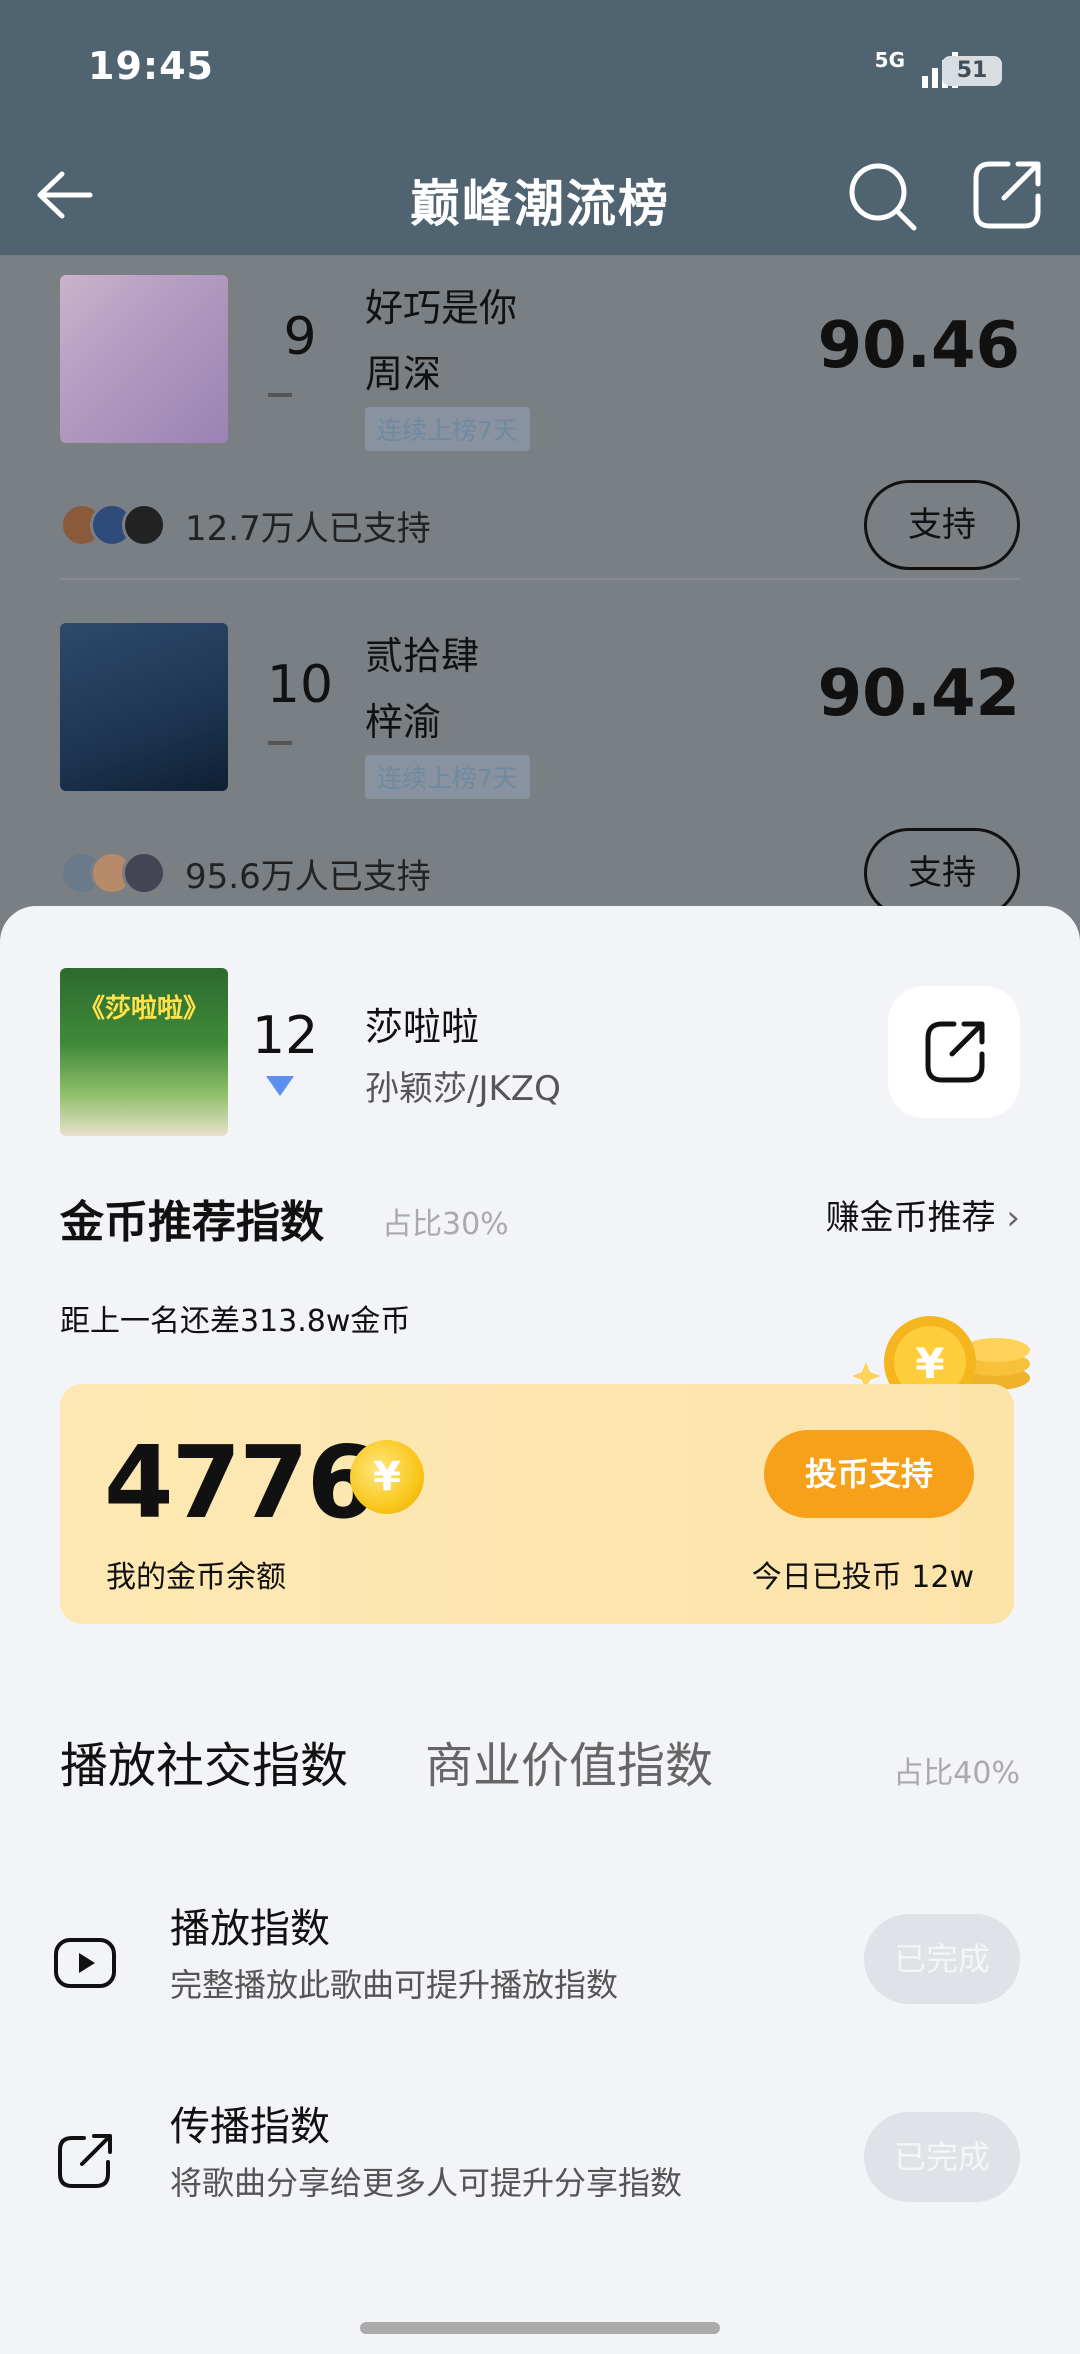  Describe the element at coordinates (387, 1477) in the screenshot. I see `coin-icon: ¥` at that location.